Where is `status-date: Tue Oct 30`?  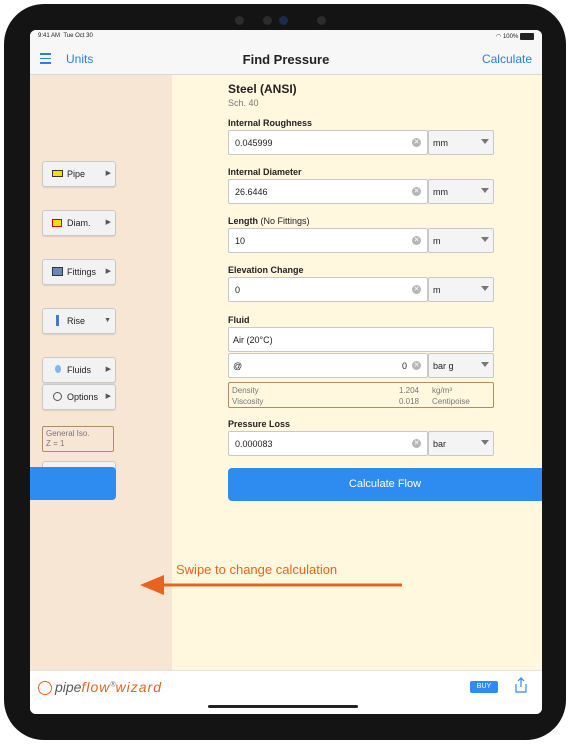
status-date: Tue Oct 30 is located at coordinates (78, 36).